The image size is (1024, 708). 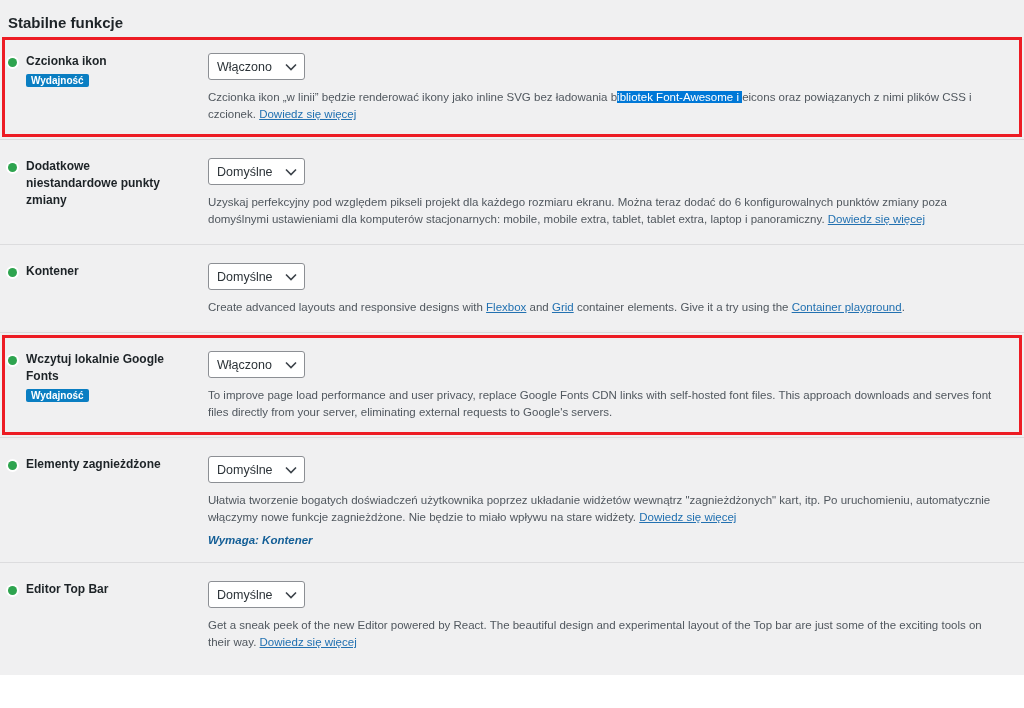 I want to click on learn-more-link: Grid, so click(x=562, y=307).